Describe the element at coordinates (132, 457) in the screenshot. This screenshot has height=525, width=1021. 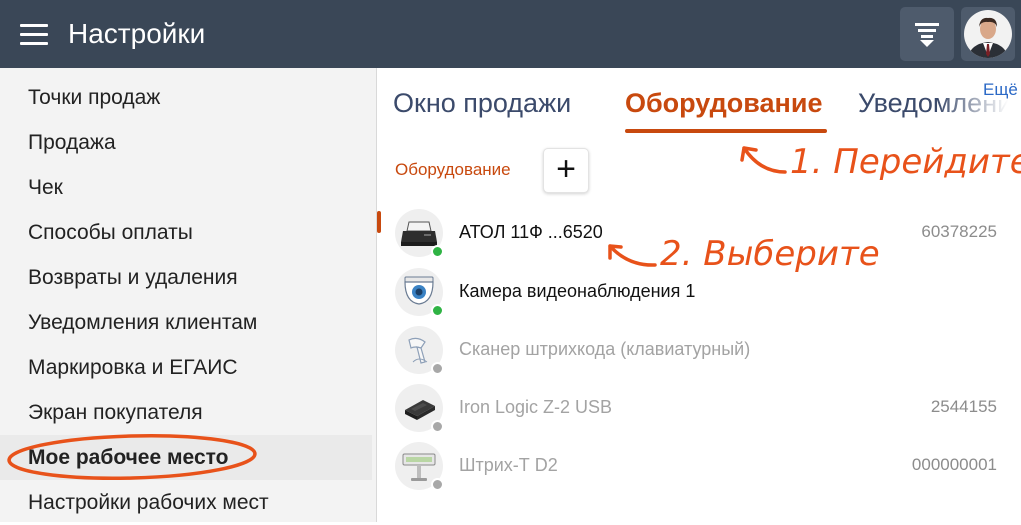
I see `highlight-ellipse` at that location.